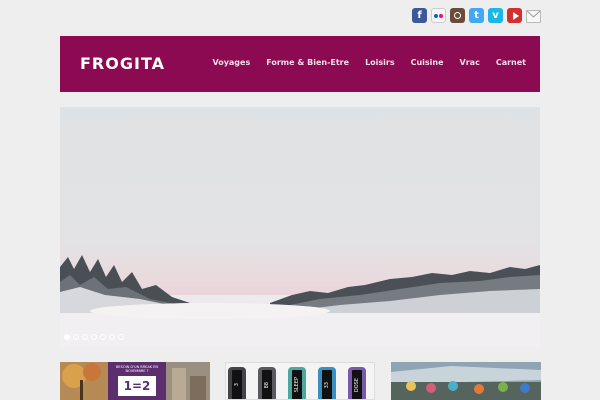 The height and width of the screenshot is (400, 600). I want to click on vimeo-glyph: v, so click(495, 15).